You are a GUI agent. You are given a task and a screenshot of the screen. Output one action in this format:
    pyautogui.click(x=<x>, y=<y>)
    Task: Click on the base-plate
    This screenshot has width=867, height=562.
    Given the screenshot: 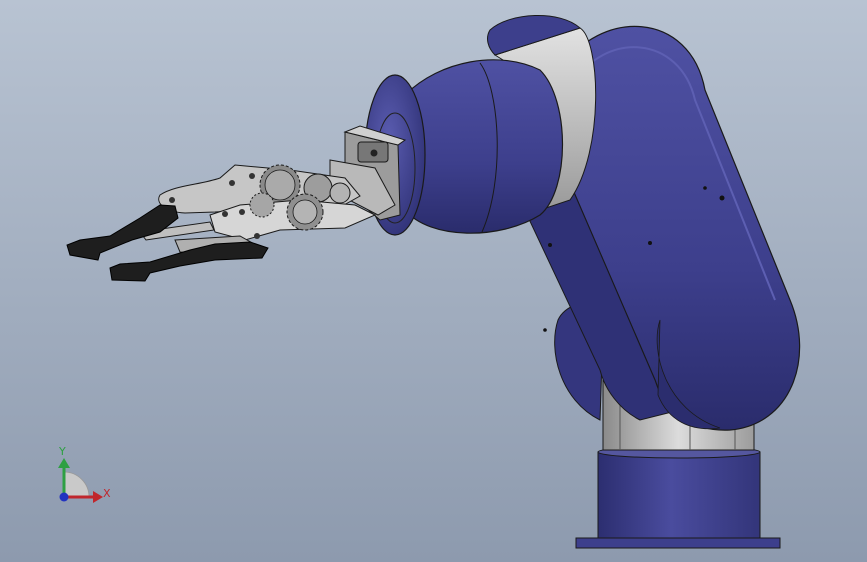 What is the action you would take?
    pyautogui.click(x=678, y=543)
    